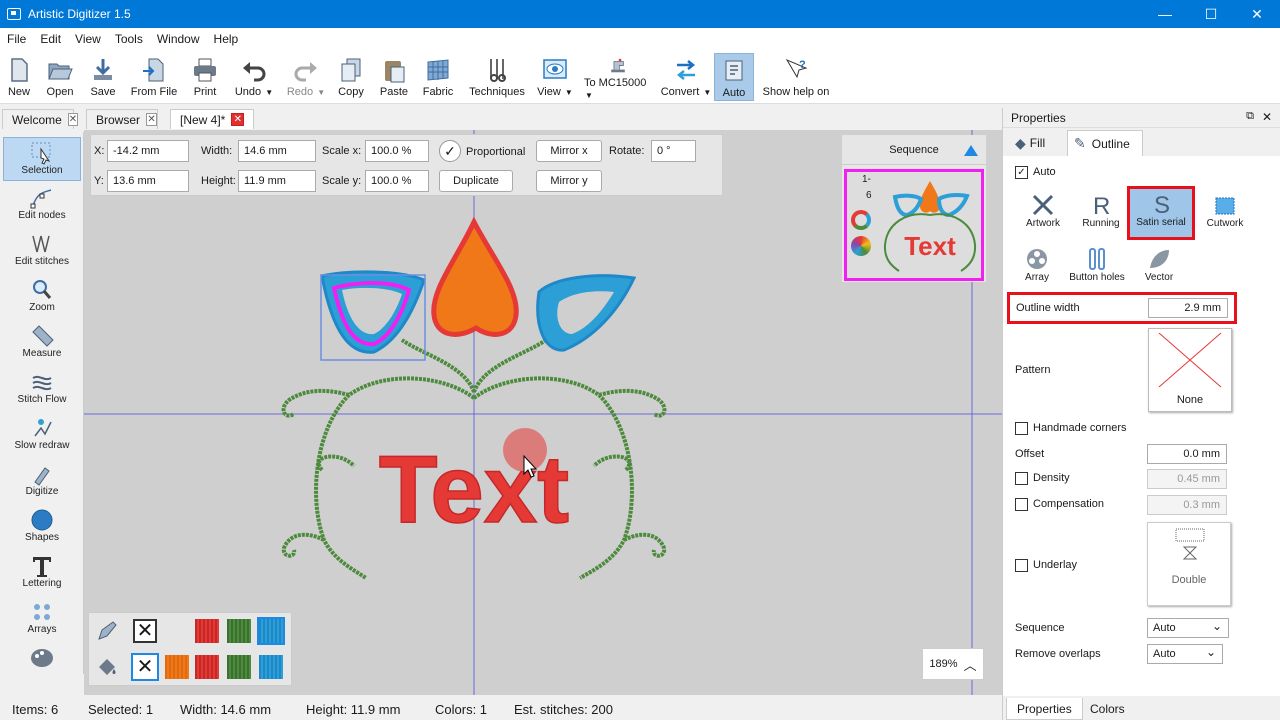  I want to click on handmade-corners-checkbox, so click(1021, 428).